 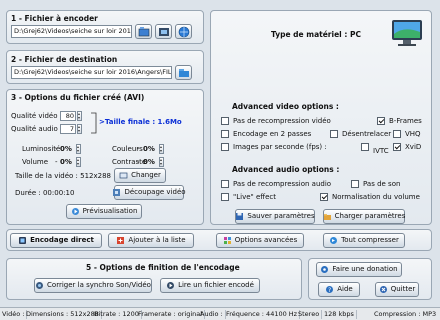 I want to click on options-avancees-label: Options avancées, so click(x=266, y=240).